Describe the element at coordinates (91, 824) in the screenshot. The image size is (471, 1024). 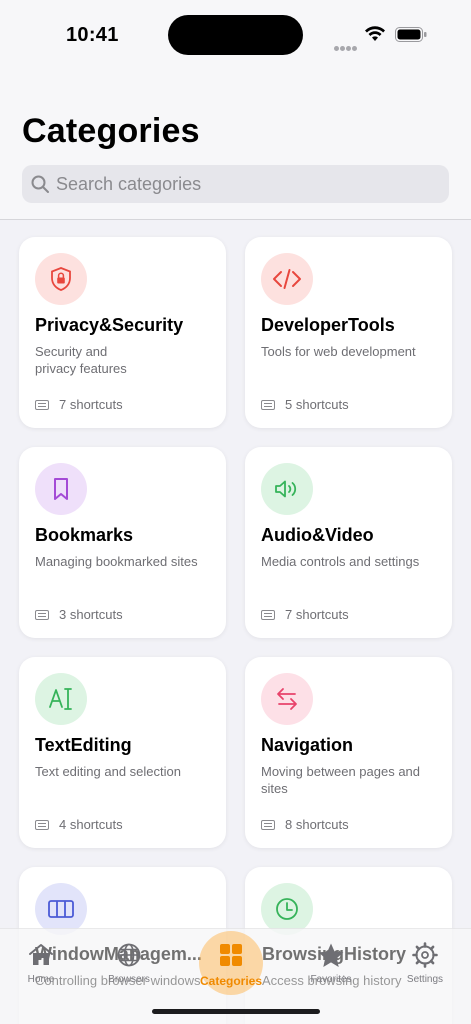
I see `shortcut-count-text: 4 shortcuts` at that location.